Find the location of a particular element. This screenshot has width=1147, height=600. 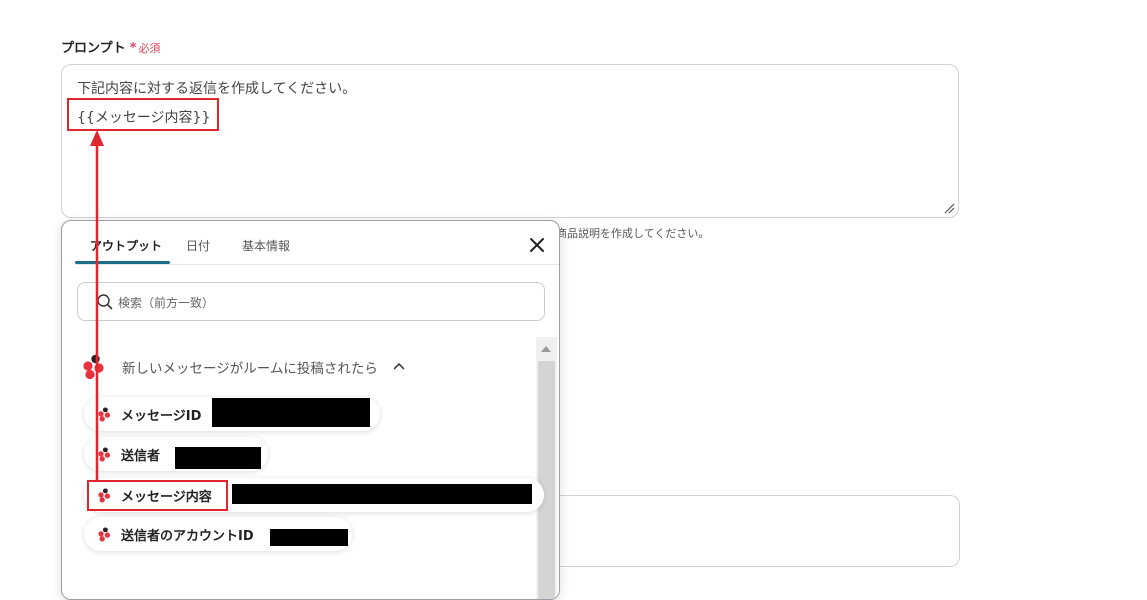

prompt-label-text: プロンプト is located at coordinates (93, 48).